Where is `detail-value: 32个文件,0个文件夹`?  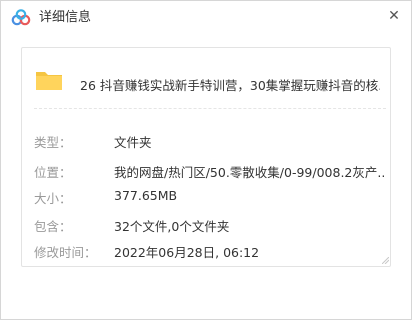 detail-value: 32个文件,0个文件夹 is located at coordinates (172, 226).